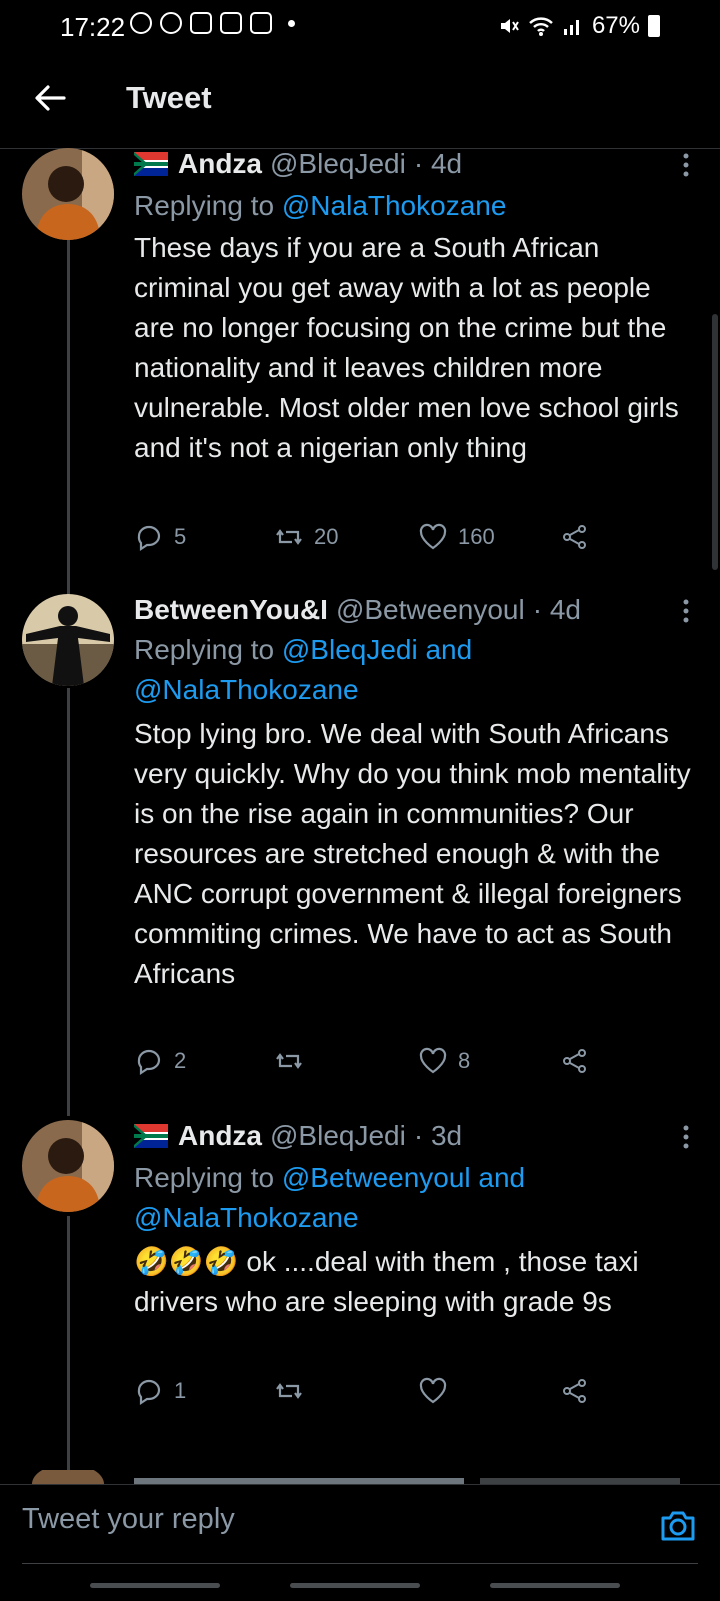 This screenshot has height=1601, width=720. I want to click on tweet-age: · 3d, so click(438, 1135).